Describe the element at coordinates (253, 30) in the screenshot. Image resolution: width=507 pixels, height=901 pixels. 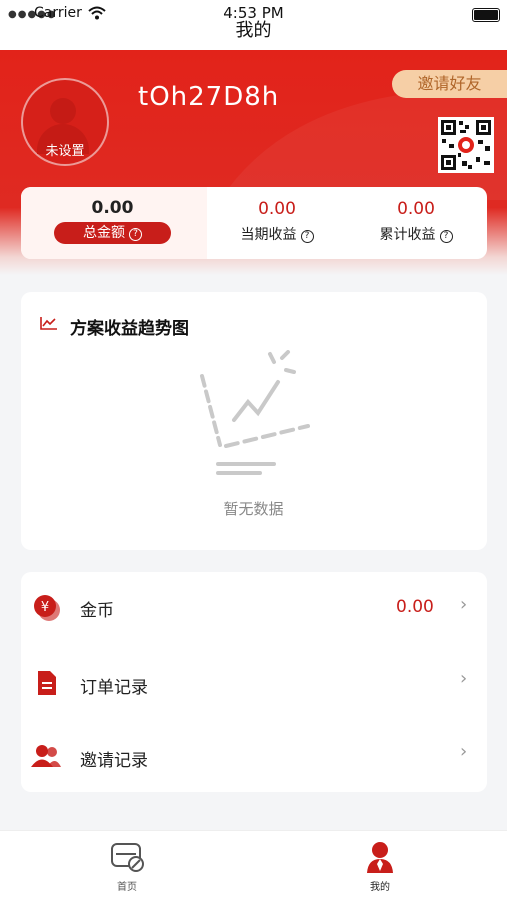
I see `page-title: 我的` at that location.